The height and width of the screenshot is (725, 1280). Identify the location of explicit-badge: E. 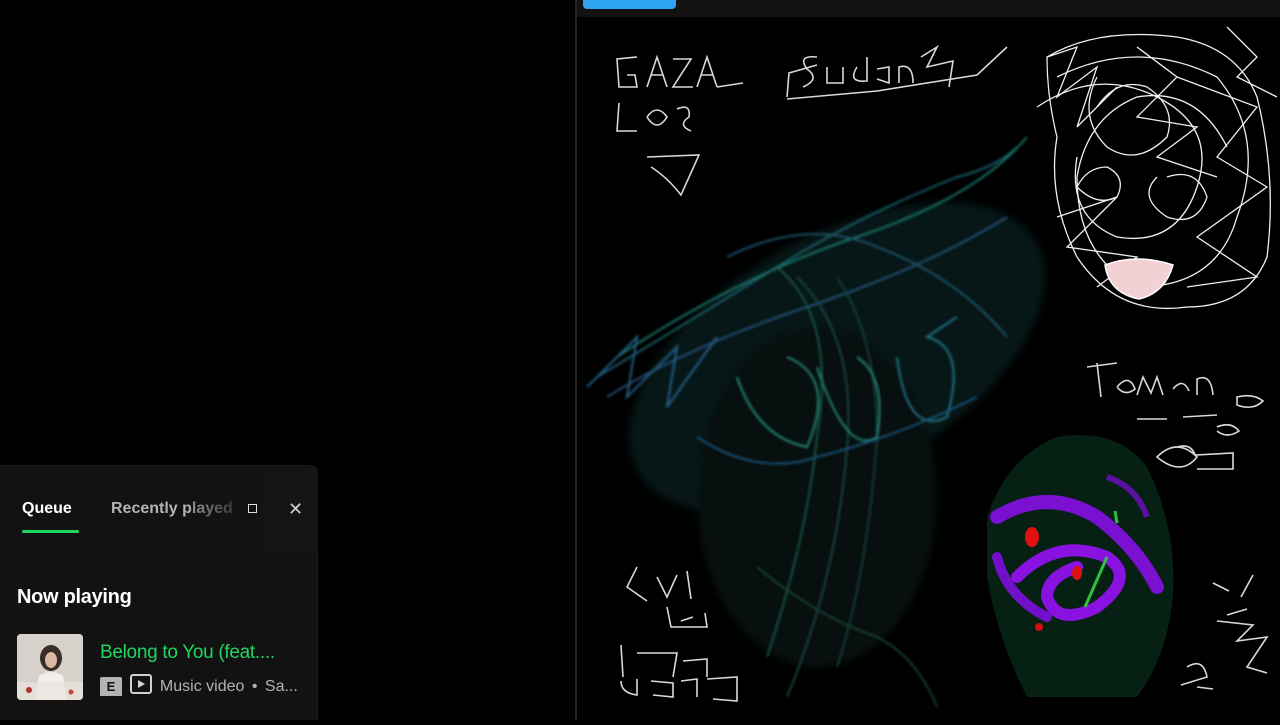
(111, 686).